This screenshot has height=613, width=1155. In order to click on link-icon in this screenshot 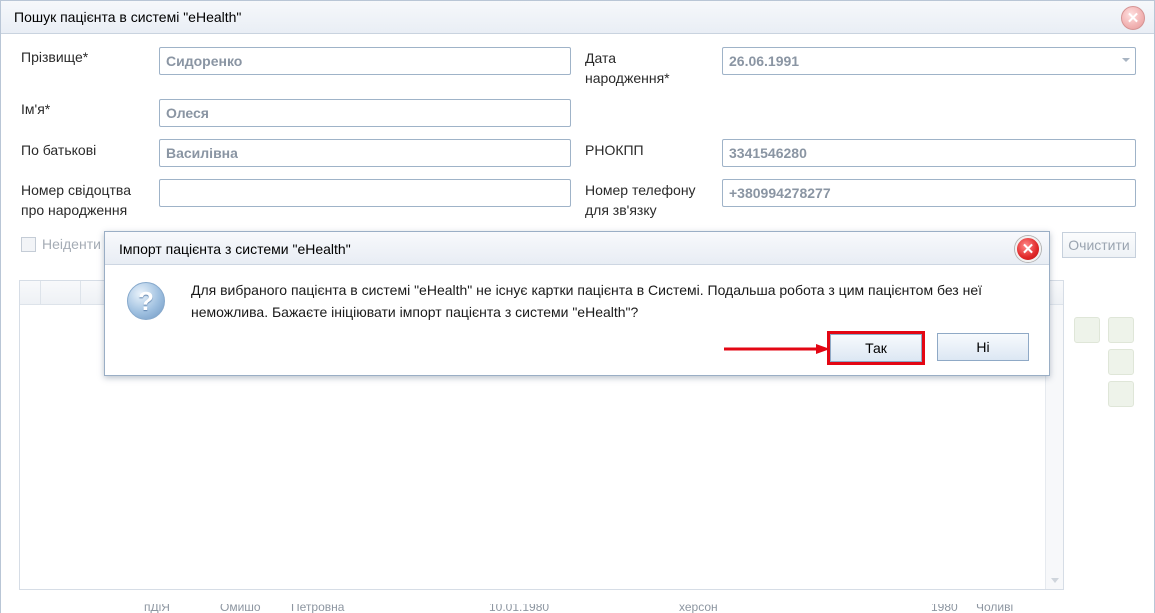, I will do `click(1121, 362)`.